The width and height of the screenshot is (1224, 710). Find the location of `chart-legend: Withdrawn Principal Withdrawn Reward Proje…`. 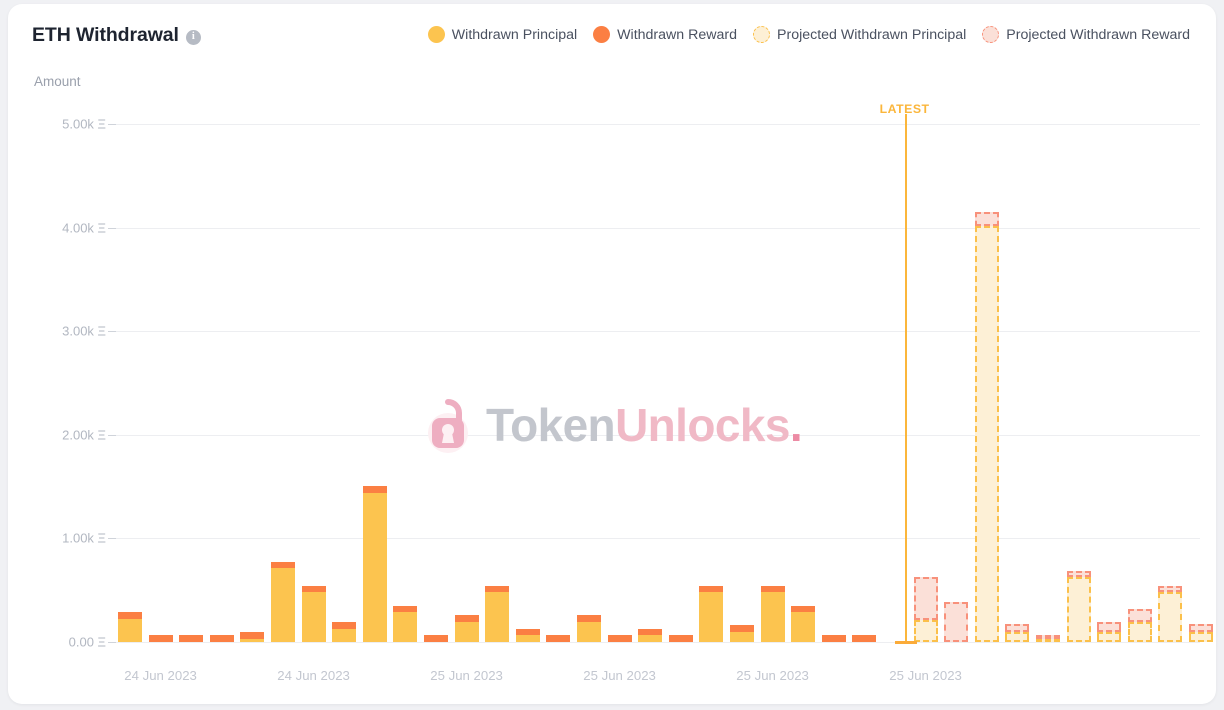

chart-legend: Withdrawn Principal Withdrawn Reward Proje… is located at coordinates (808, 34).